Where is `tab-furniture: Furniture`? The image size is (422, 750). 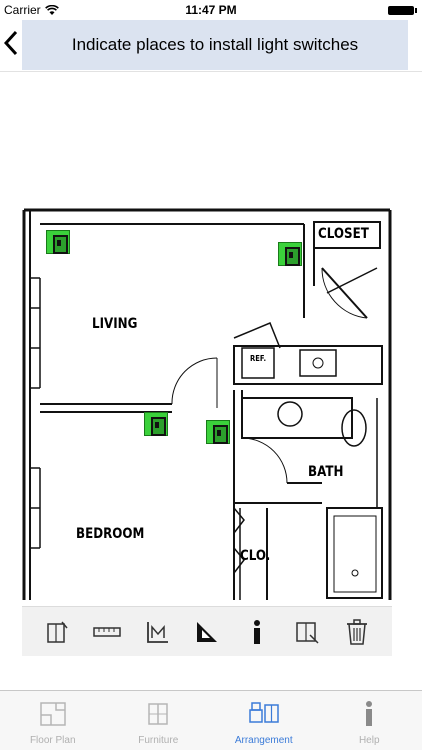
tab-furniture: Furniture is located at coordinates (159, 720).